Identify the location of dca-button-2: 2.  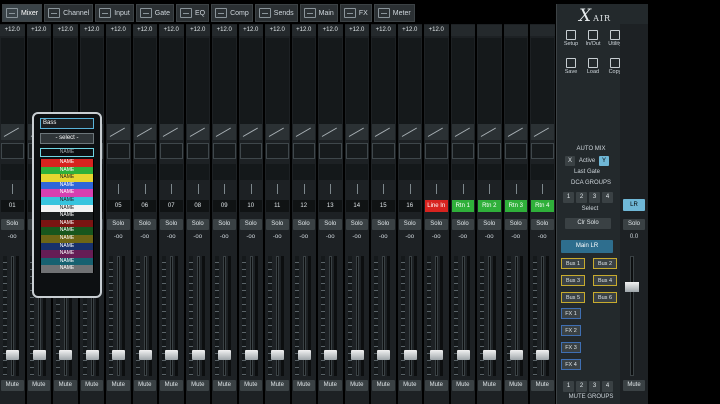
(581, 197).